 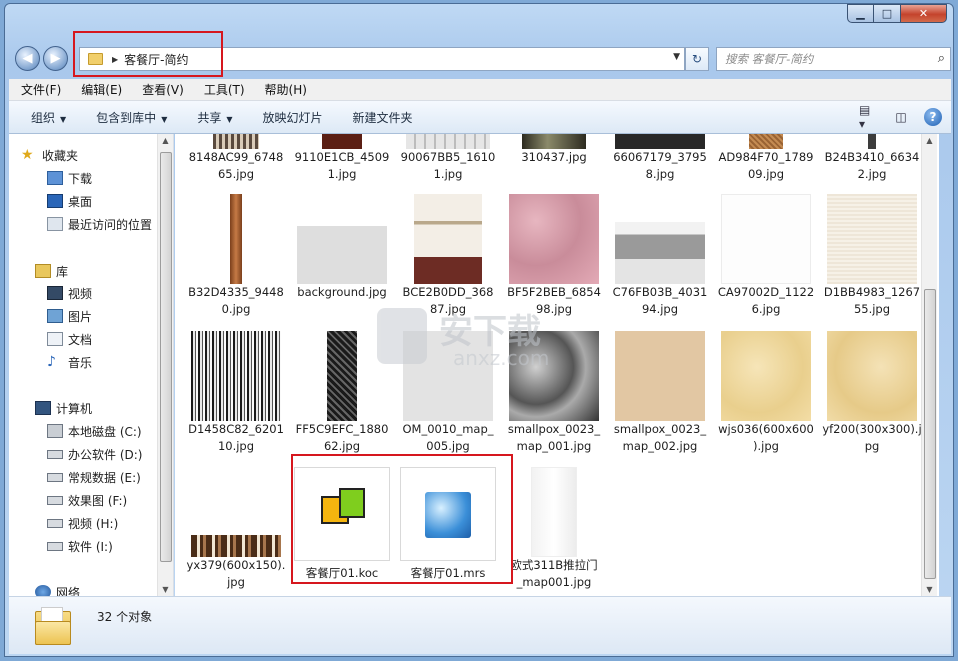 I want to click on file-name: D1458C82_6201, so click(x=236, y=429).